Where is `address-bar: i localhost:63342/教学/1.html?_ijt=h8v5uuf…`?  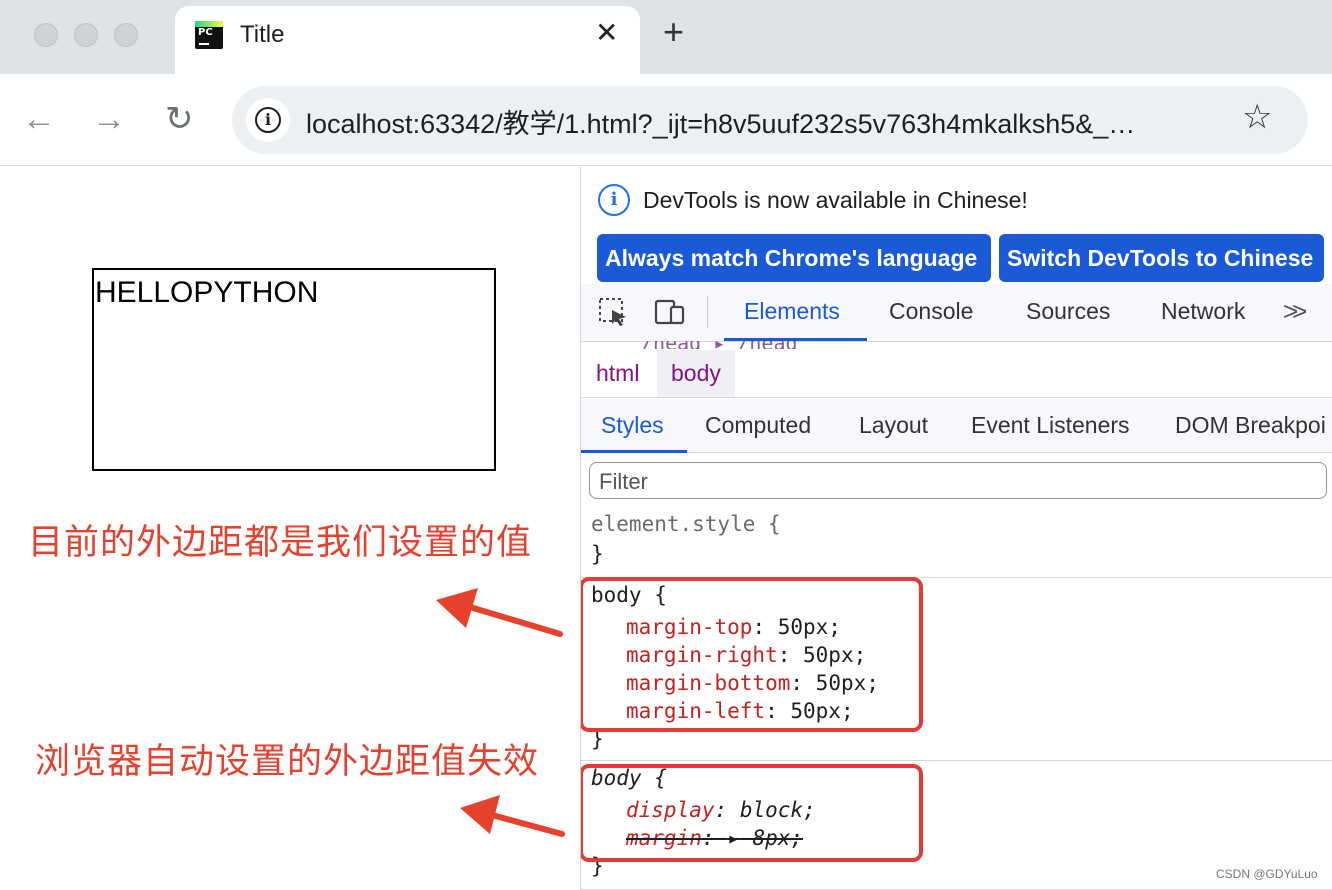 address-bar: i localhost:63342/教学/1.html?_ijt=h8v5uuf… is located at coordinates (770, 120).